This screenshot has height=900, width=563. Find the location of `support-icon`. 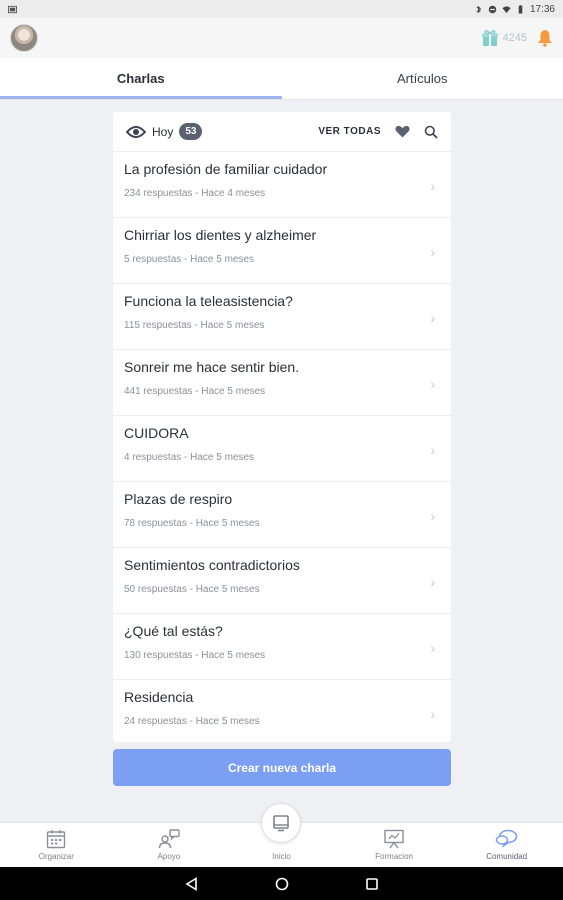

support-icon is located at coordinates (169, 839).